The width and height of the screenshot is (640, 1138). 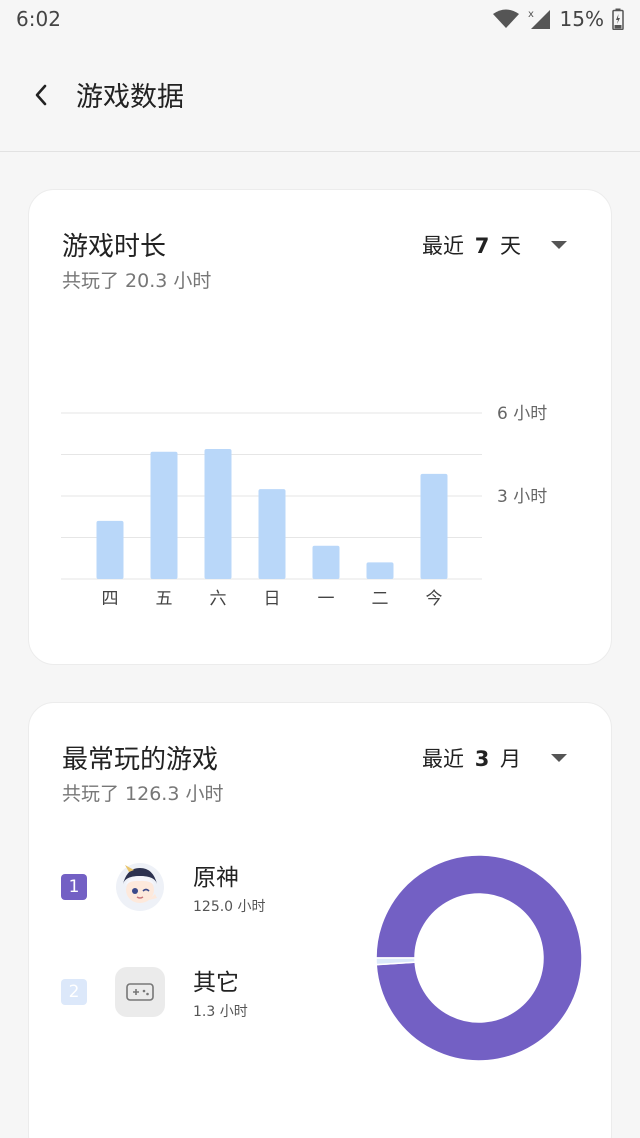 I want to click on game-row-genshin: 1 原神 125.0 小时, so click(x=163, y=887).